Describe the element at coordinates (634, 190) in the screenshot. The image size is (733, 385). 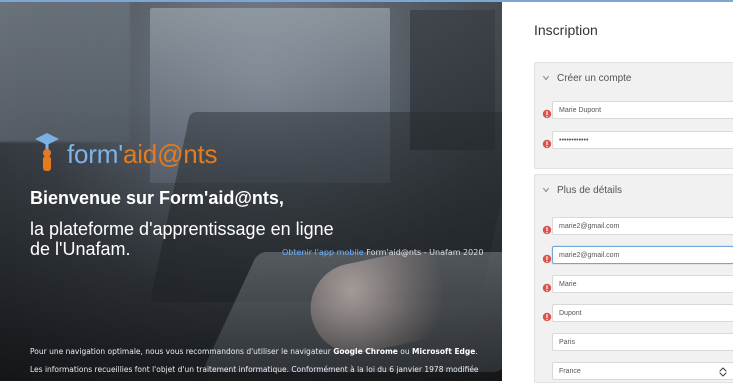
I see `section-more-details-header: Plus de détails` at that location.